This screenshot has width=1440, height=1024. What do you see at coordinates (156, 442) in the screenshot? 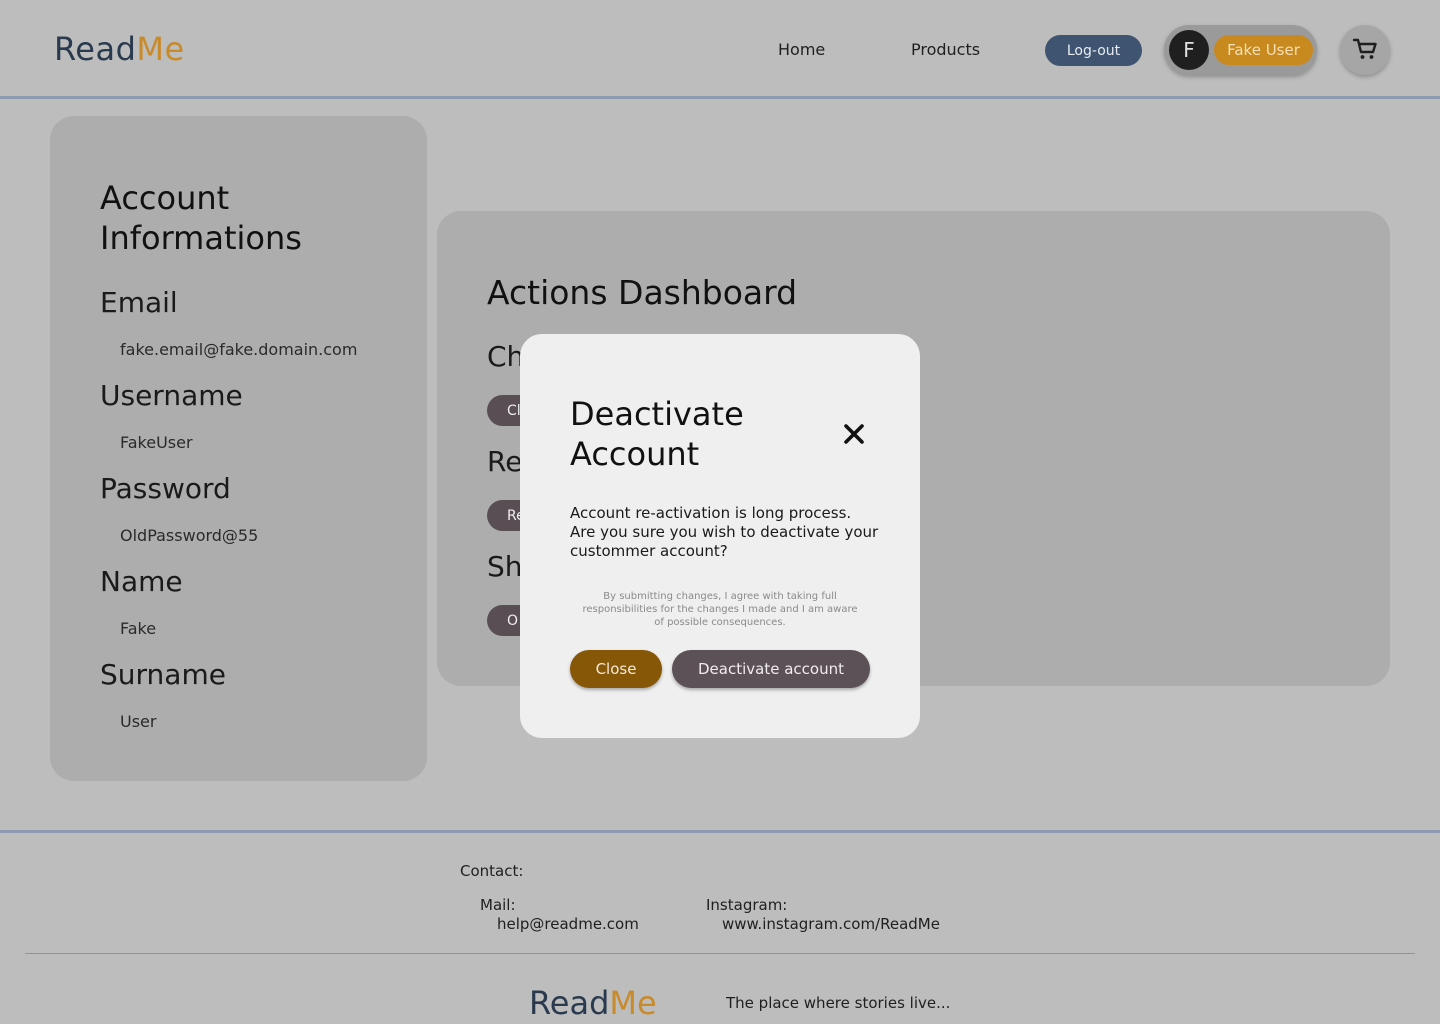
I see `username-value: FakeUser` at bounding box center [156, 442].